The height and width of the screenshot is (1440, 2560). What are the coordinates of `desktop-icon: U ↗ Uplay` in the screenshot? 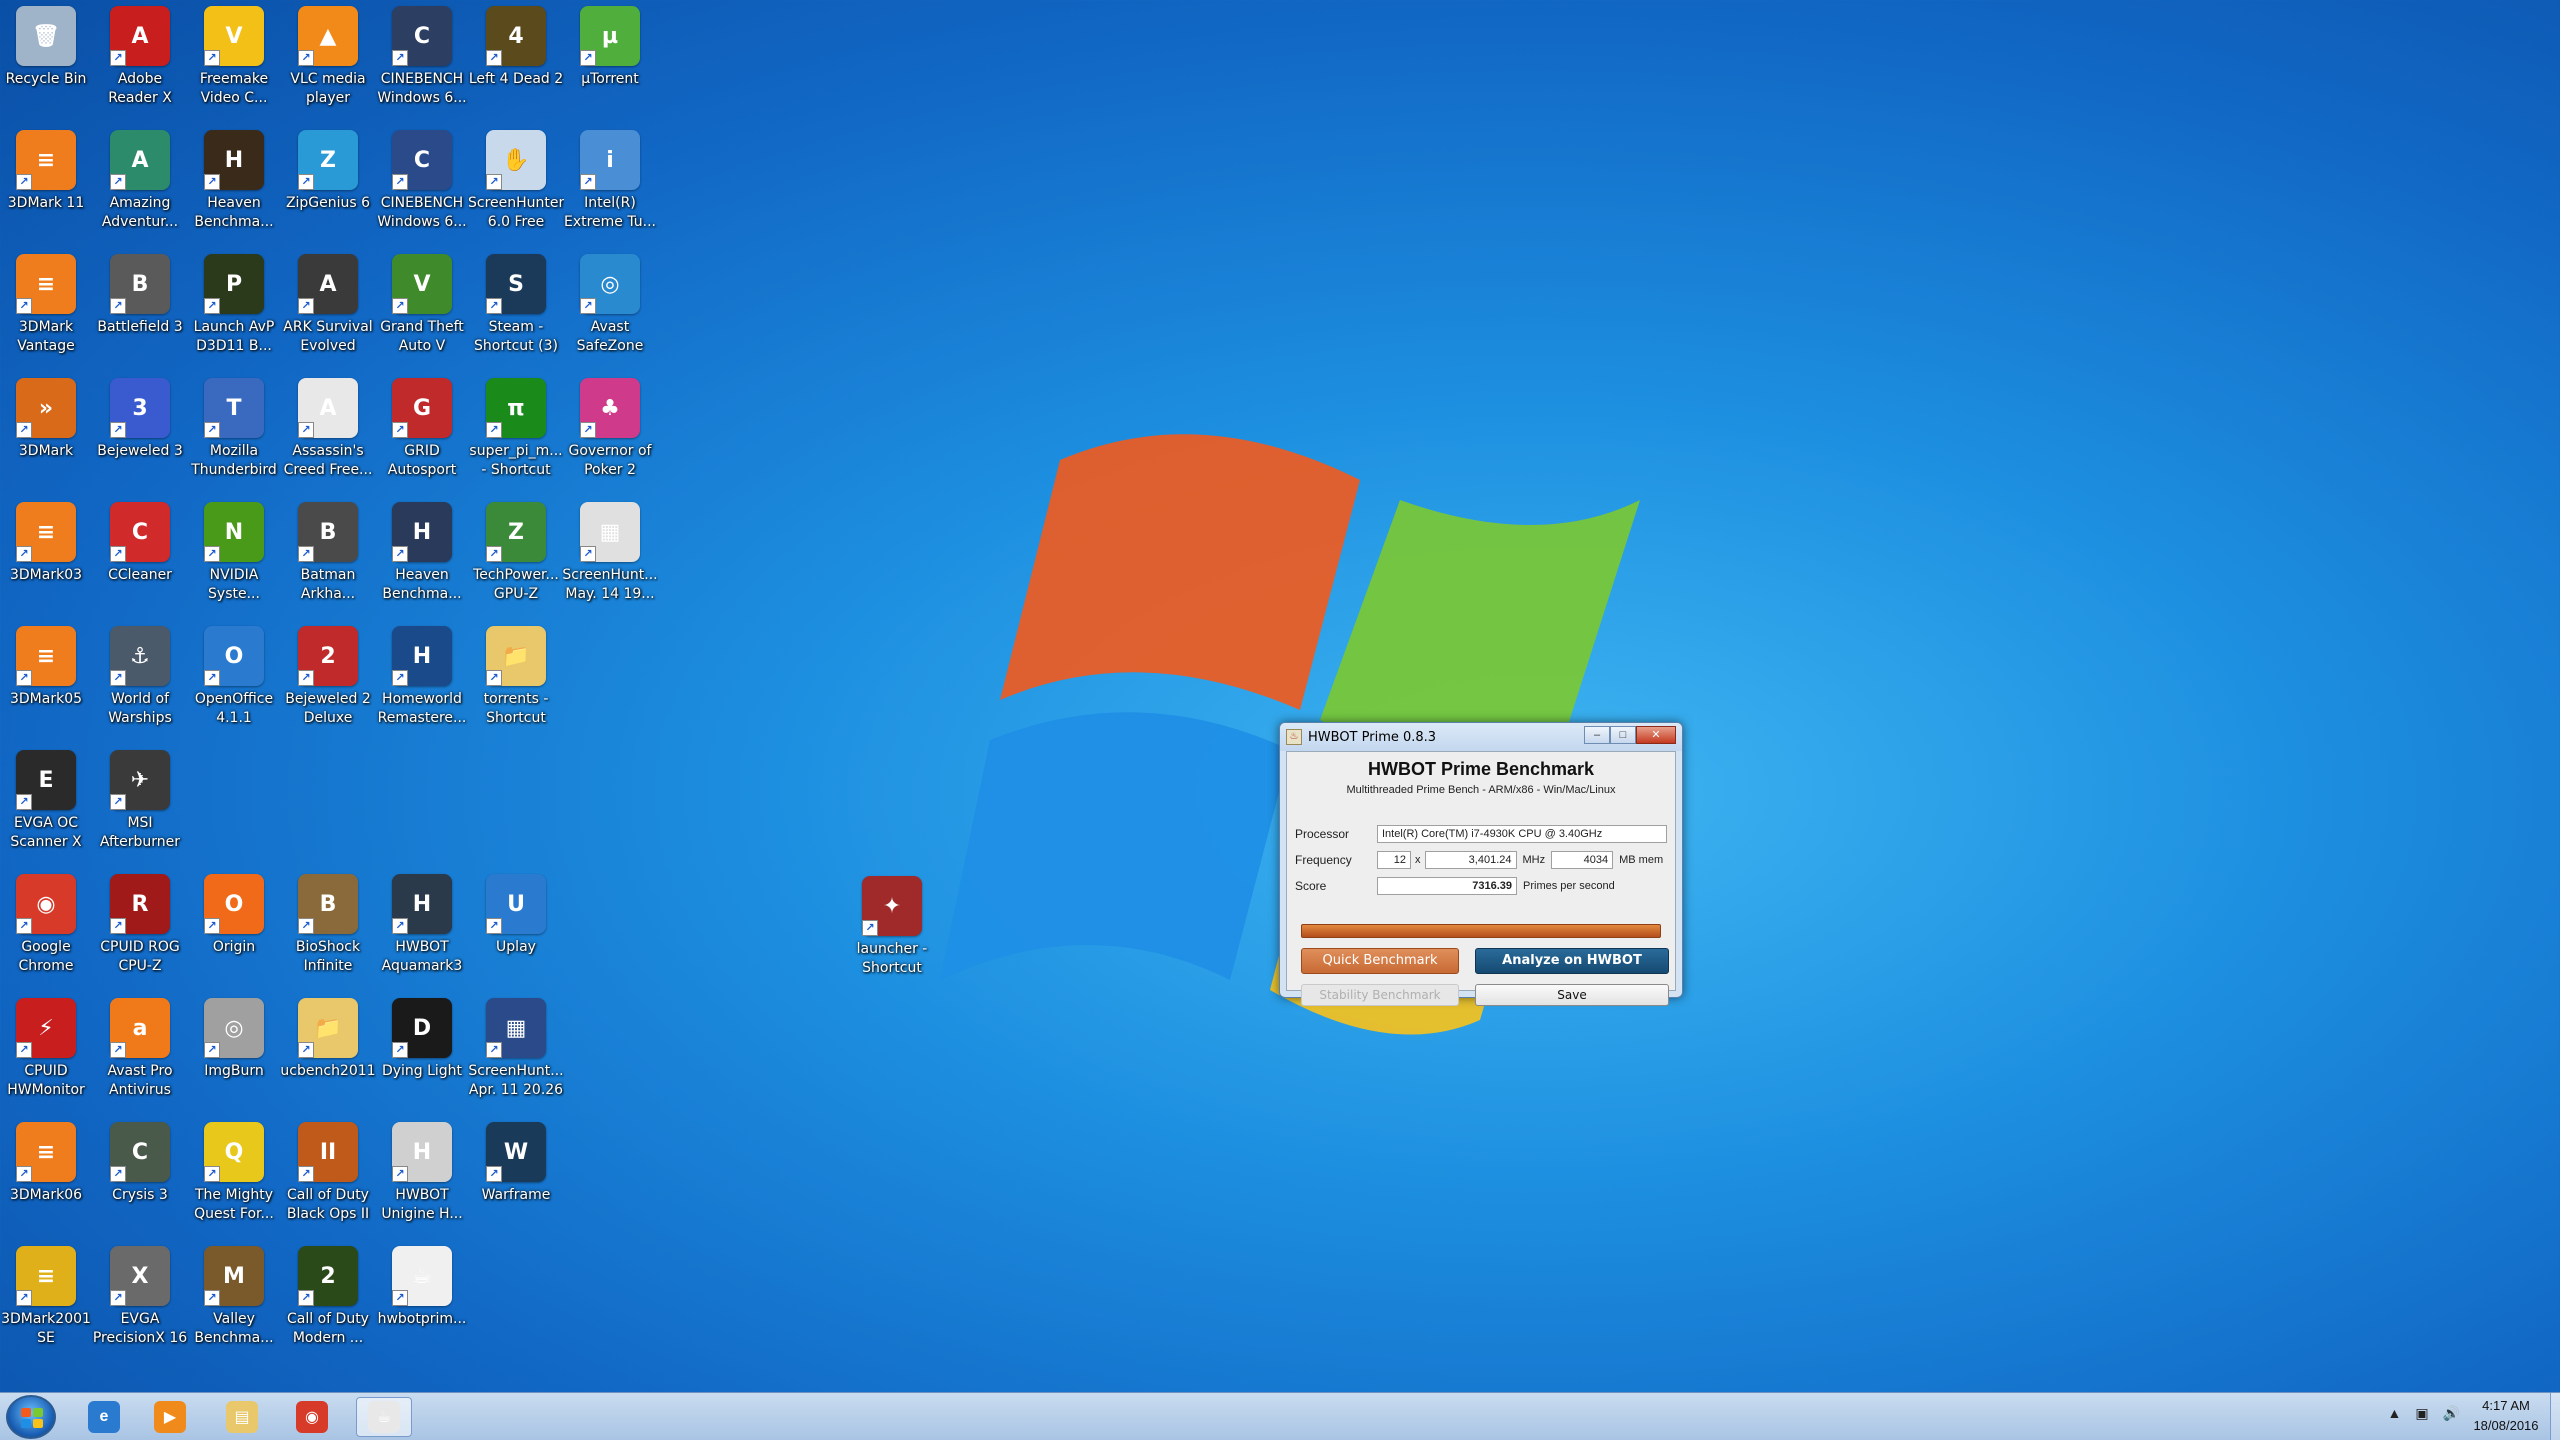 It's located at (516, 927).